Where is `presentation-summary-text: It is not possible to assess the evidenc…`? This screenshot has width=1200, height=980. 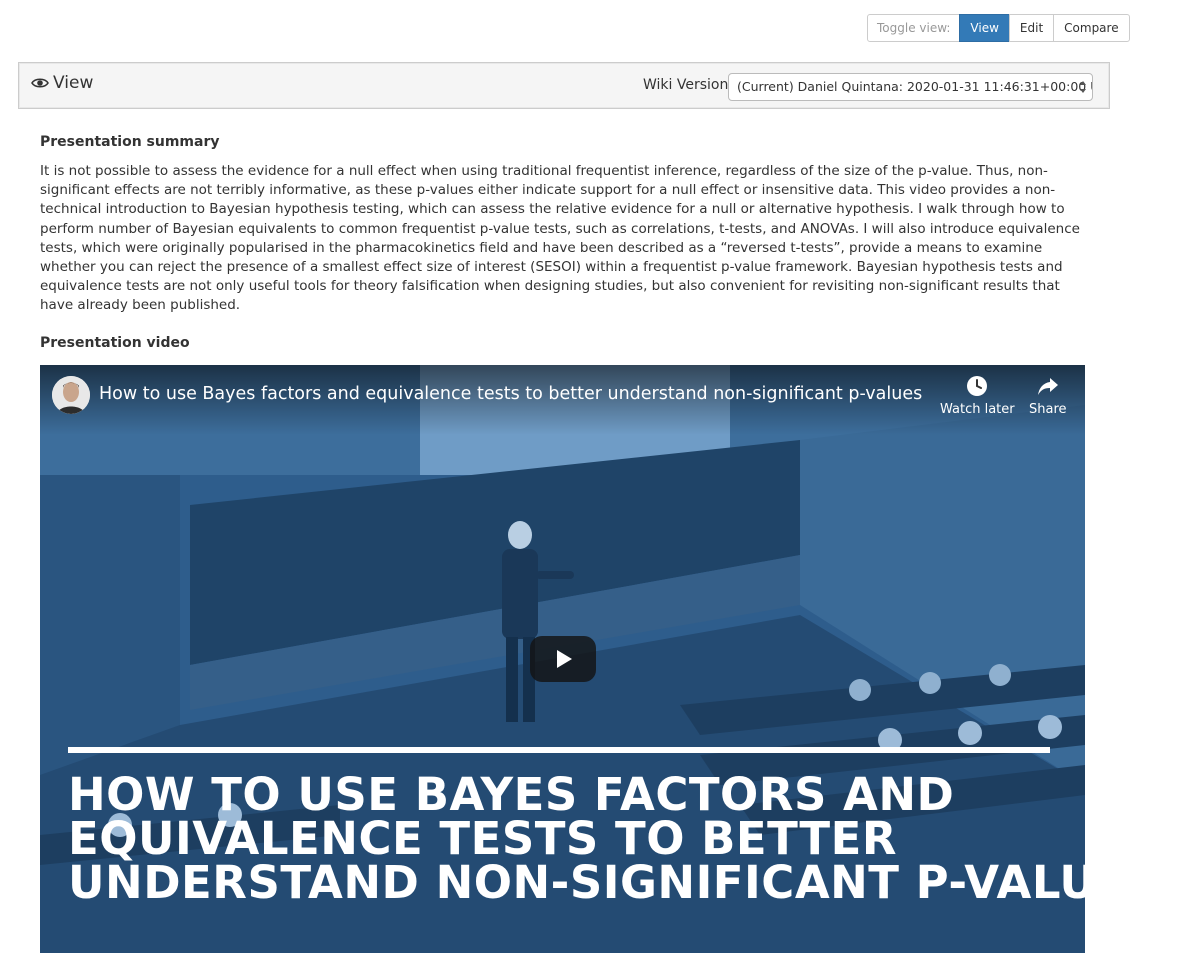 presentation-summary-text: It is not possible to assess the evidenc… is located at coordinates (560, 238).